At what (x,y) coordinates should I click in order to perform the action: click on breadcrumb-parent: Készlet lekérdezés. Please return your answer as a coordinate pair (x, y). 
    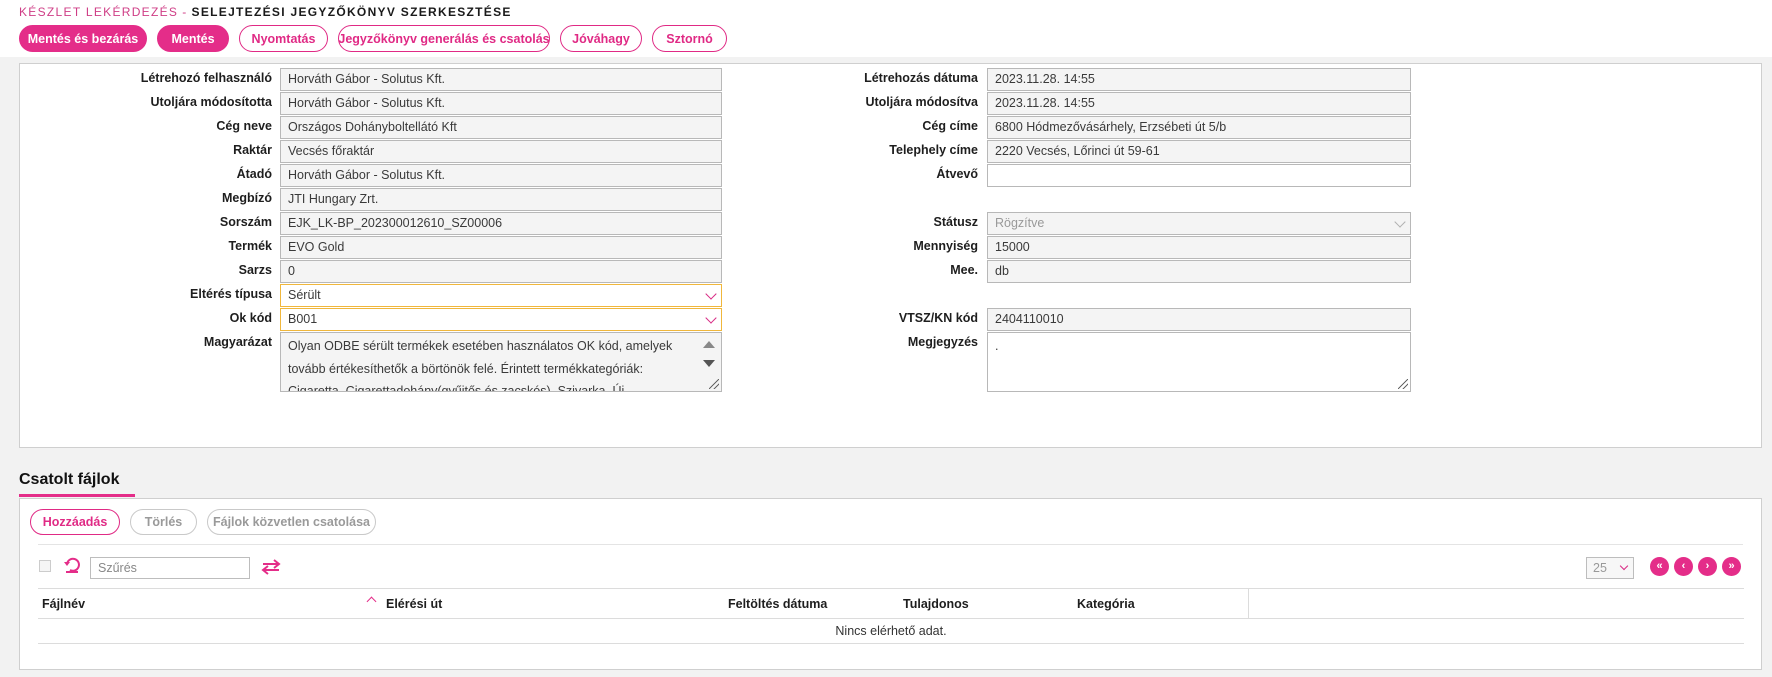
    Looking at the image, I should click on (98, 12).